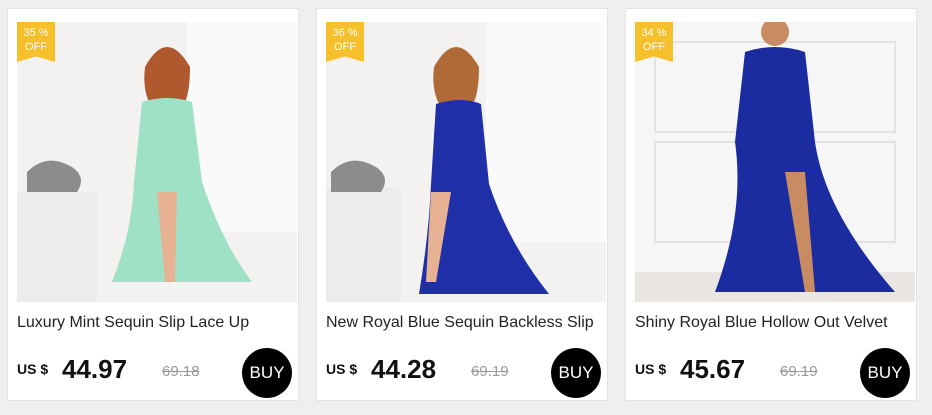 This screenshot has height=415, width=932. I want to click on discount-badge: 34 % OFF, so click(654, 42).